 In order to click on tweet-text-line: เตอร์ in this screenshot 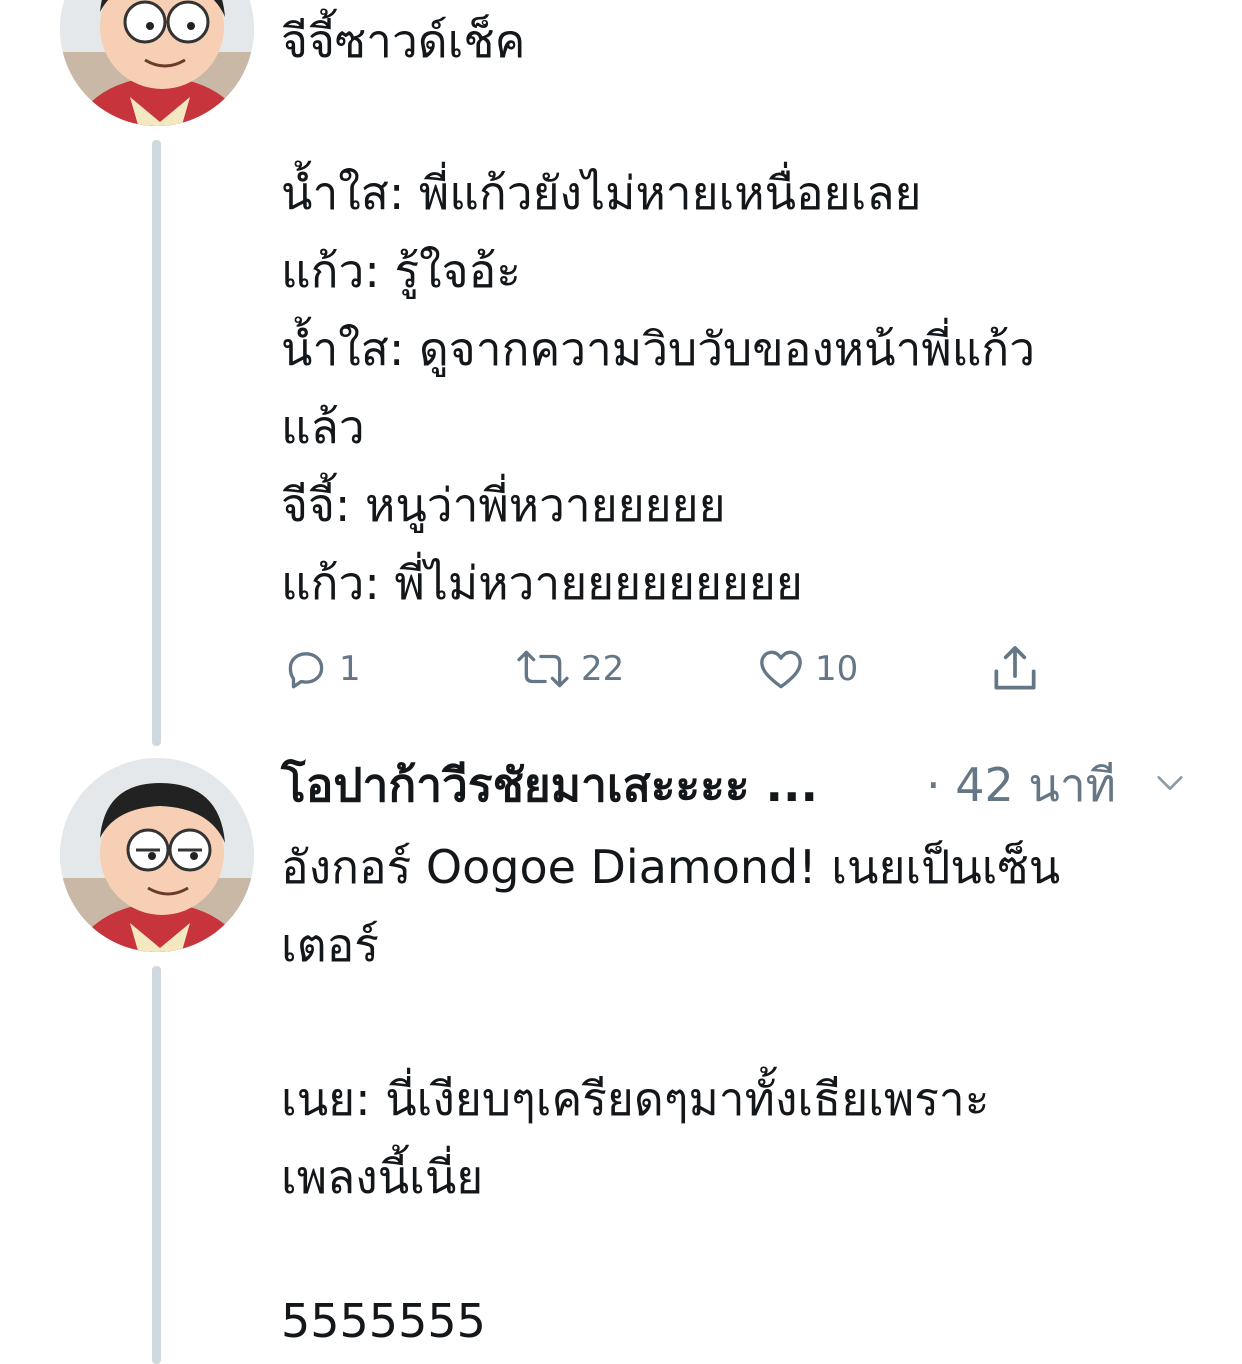, I will do `click(330, 945)`.